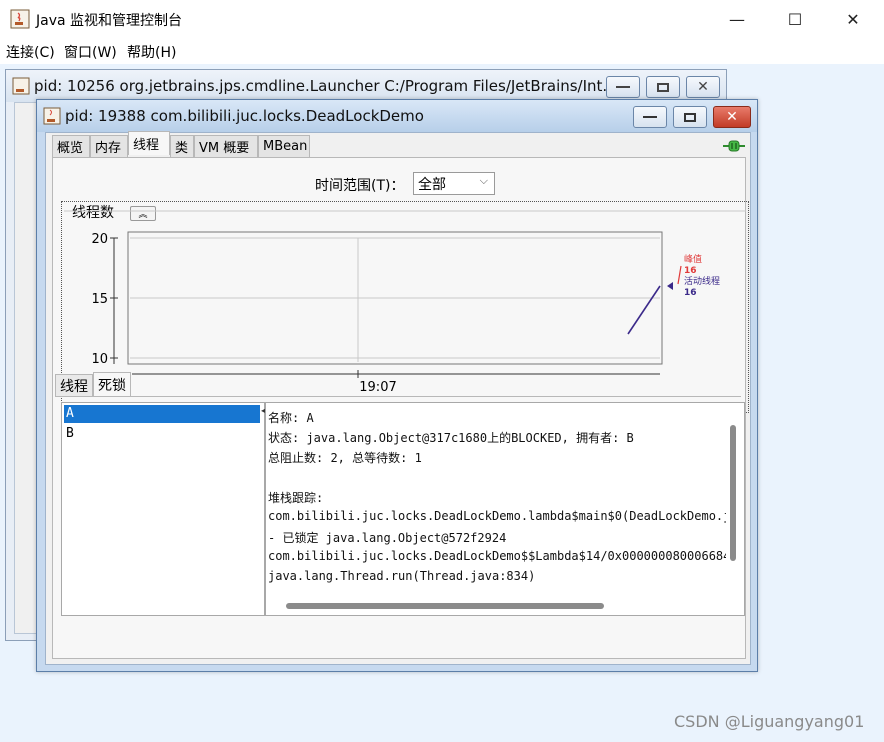  I want to click on menubar: 连接(C) 窗口(W) 帮助(H), so click(442, 51).